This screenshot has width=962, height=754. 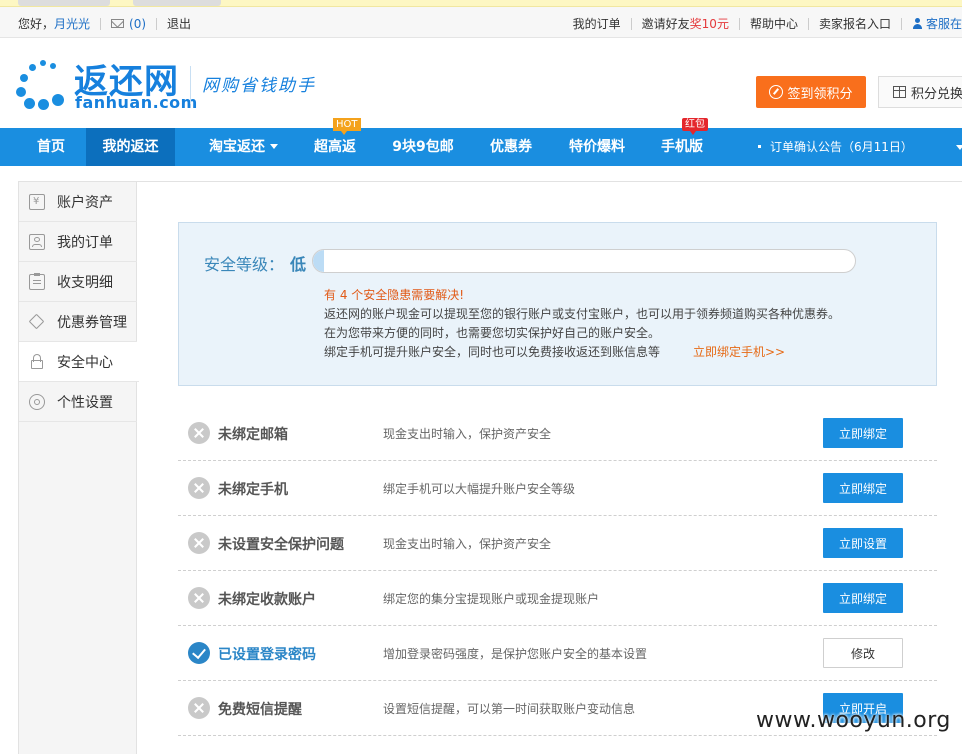 What do you see at coordinates (190, 85) in the screenshot?
I see `logo-divider` at bounding box center [190, 85].